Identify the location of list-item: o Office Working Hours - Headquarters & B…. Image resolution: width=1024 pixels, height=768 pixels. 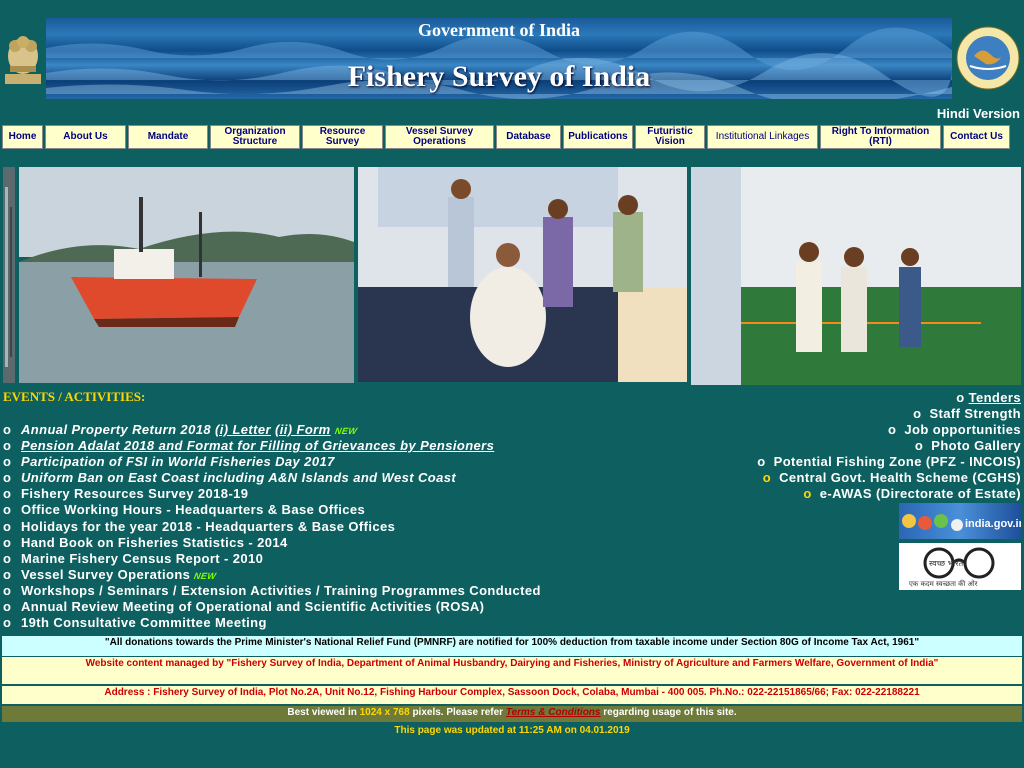
(184, 510).